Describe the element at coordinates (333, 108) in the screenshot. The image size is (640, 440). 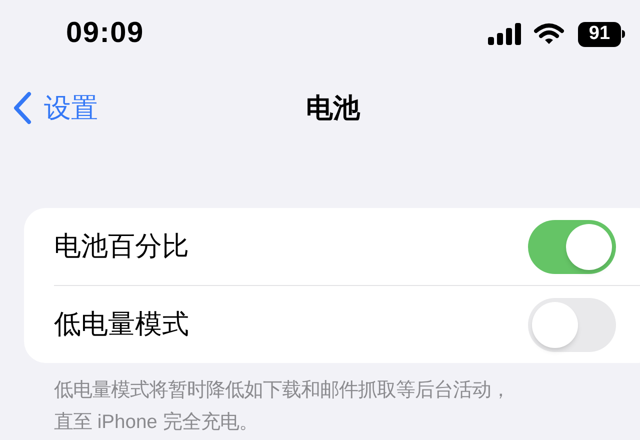
I see `page-title: 电池` at that location.